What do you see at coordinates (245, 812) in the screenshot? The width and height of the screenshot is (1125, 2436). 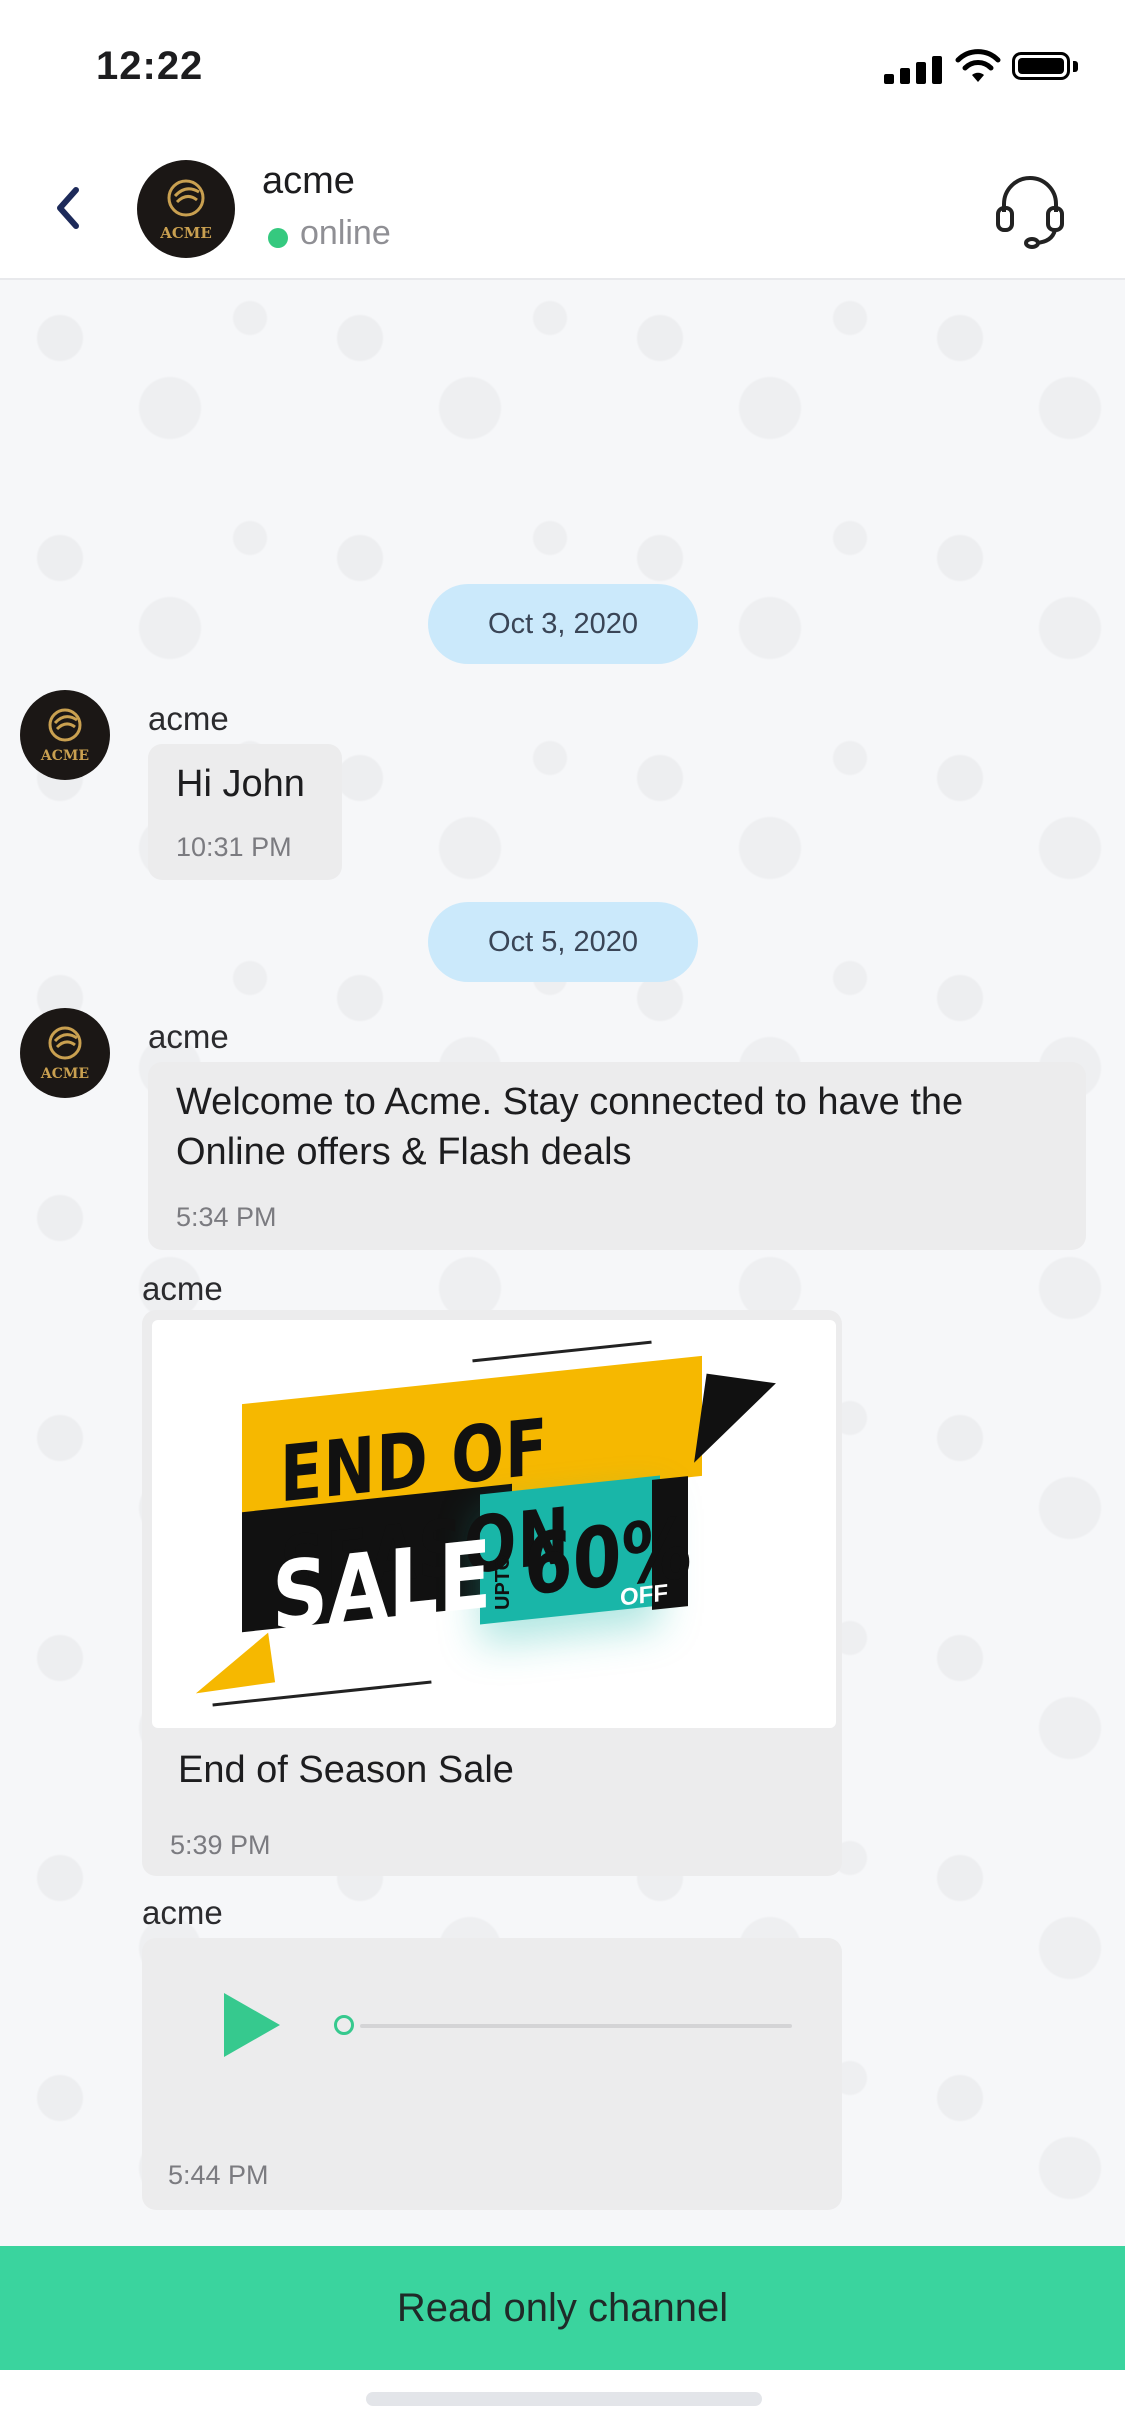 I see `message-bubble: Hi John 10:31 PM` at bounding box center [245, 812].